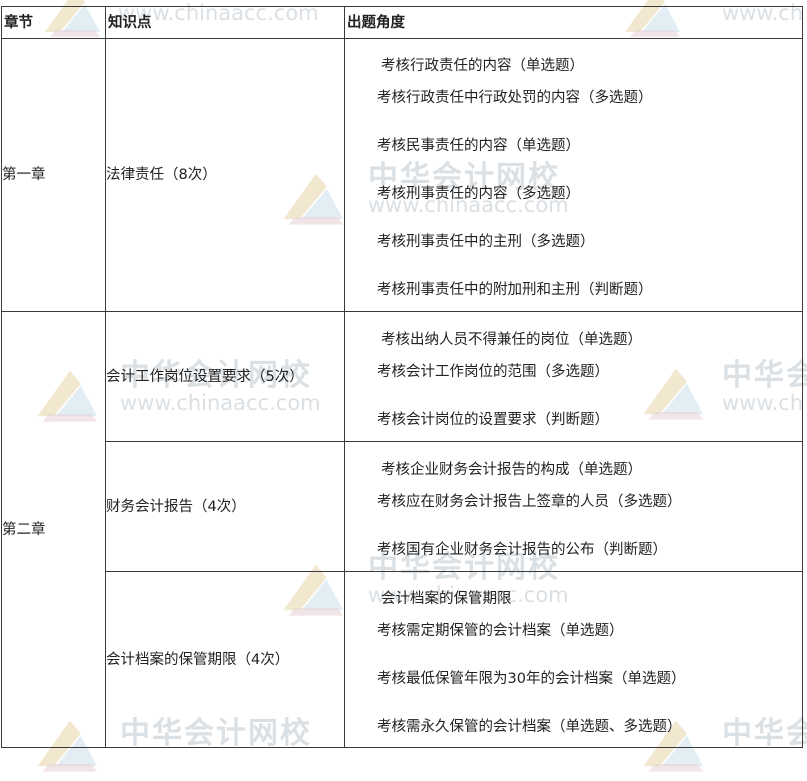 The height and width of the screenshot is (781, 807). I want to click on question-angle-item: 考核行政责任中行政处罚的内容（多选题）, so click(515, 98).